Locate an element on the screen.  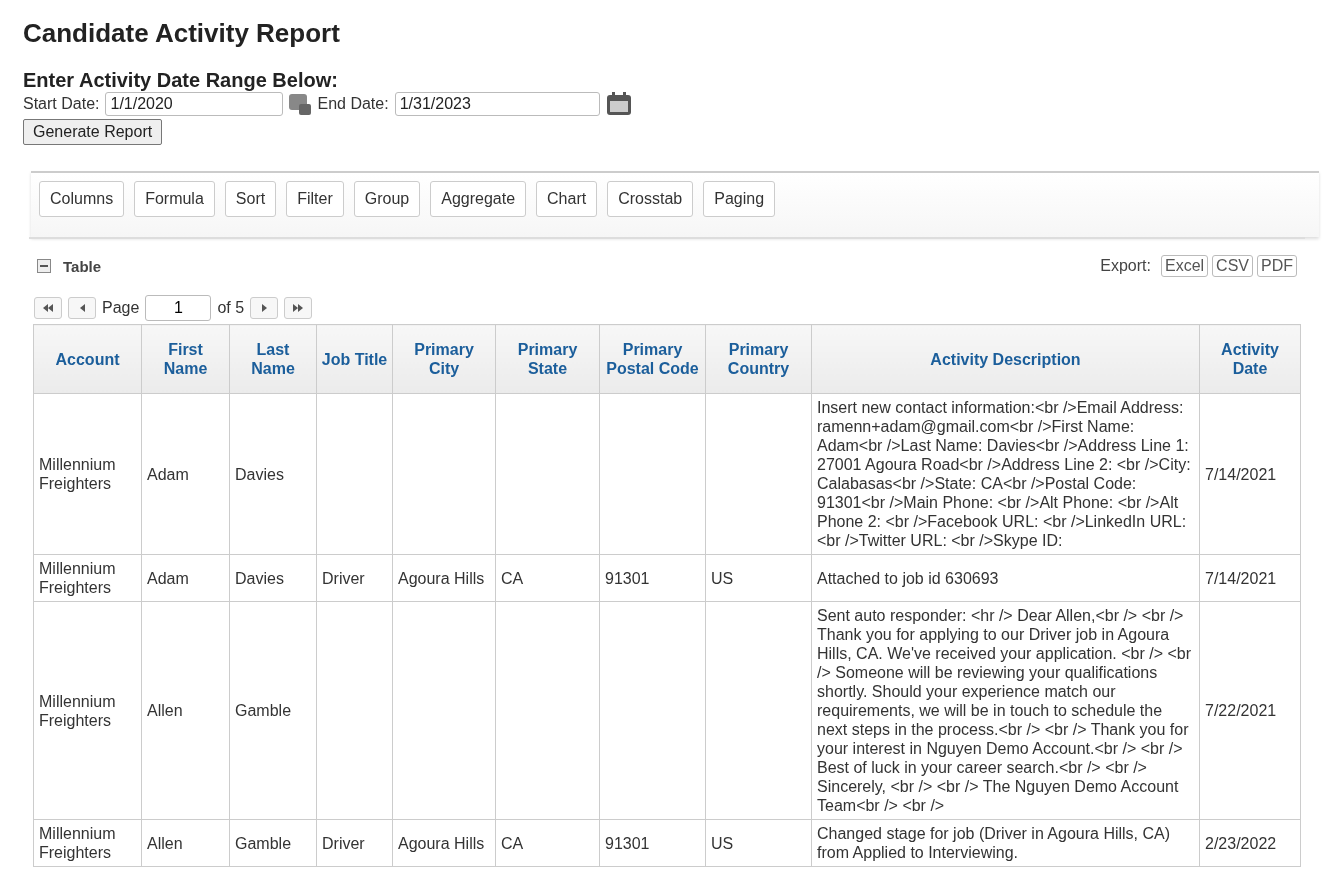
minus-icon is located at coordinates (44, 266).